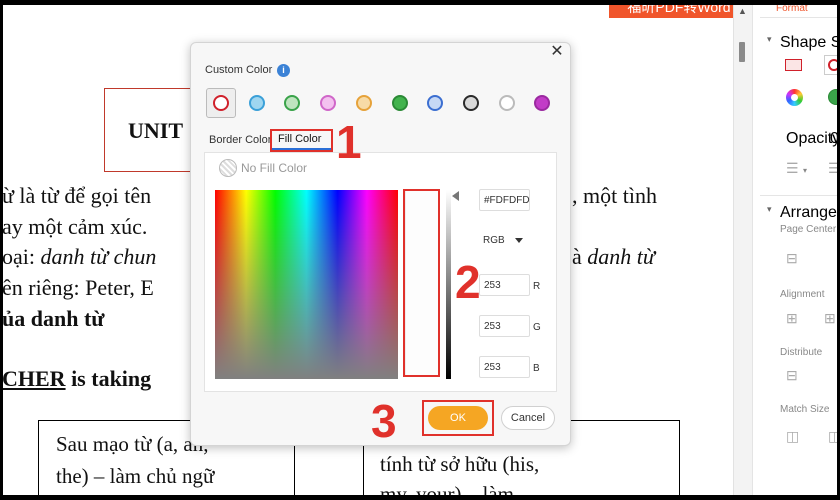 The image size is (840, 500). I want to click on rectangle-style-icon, so click(793, 65).